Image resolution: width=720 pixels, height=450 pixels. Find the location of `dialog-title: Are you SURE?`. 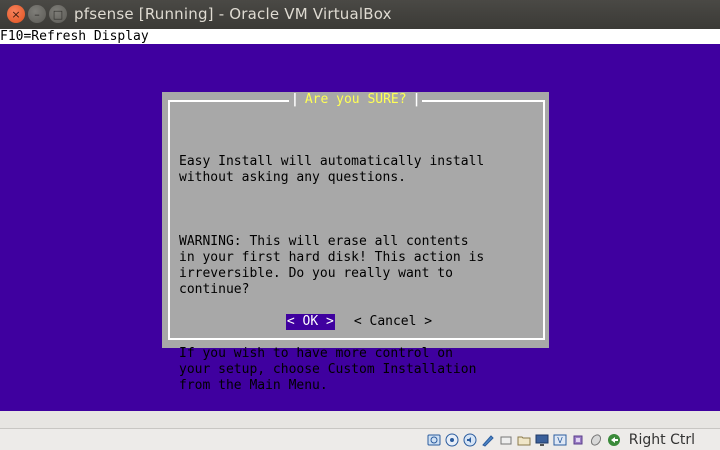

dialog-title: Are you SURE? is located at coordinates (355, 99).